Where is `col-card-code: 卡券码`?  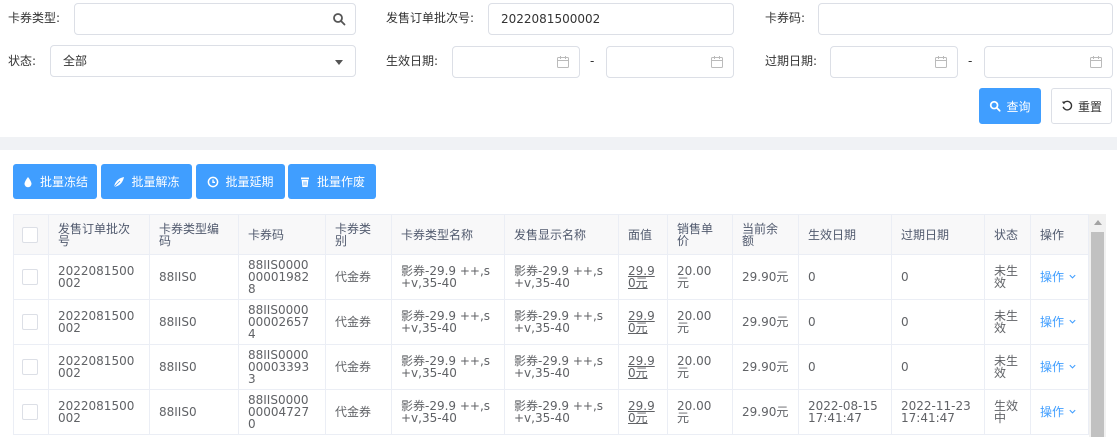
col-card-code: 卡券码 is located at coordinates (282, 234).